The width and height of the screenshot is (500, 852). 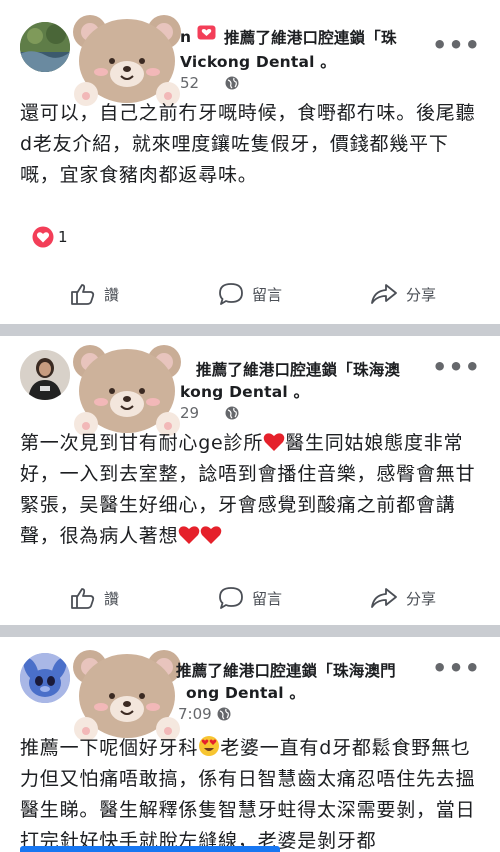 I want to click on heart-reaction-icon, so click(x=43, y=237).